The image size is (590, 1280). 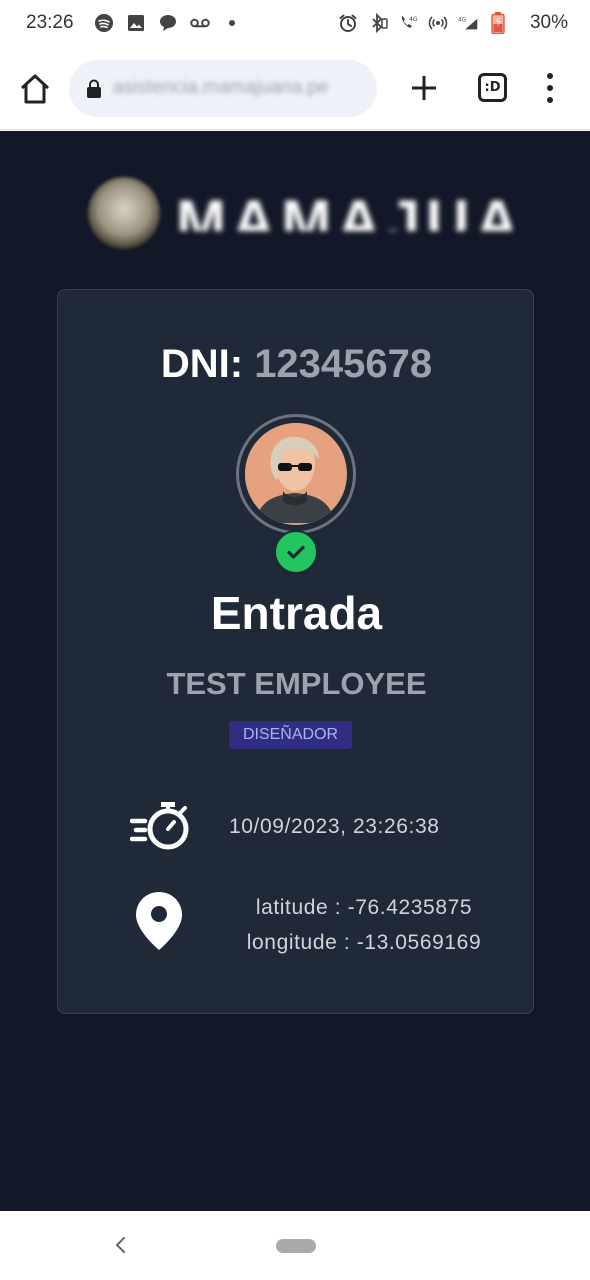 What do you see at coordinates (468, 23) in the screenshot?
I see `signal-icon: 4G` at bounding box center [468, 23].